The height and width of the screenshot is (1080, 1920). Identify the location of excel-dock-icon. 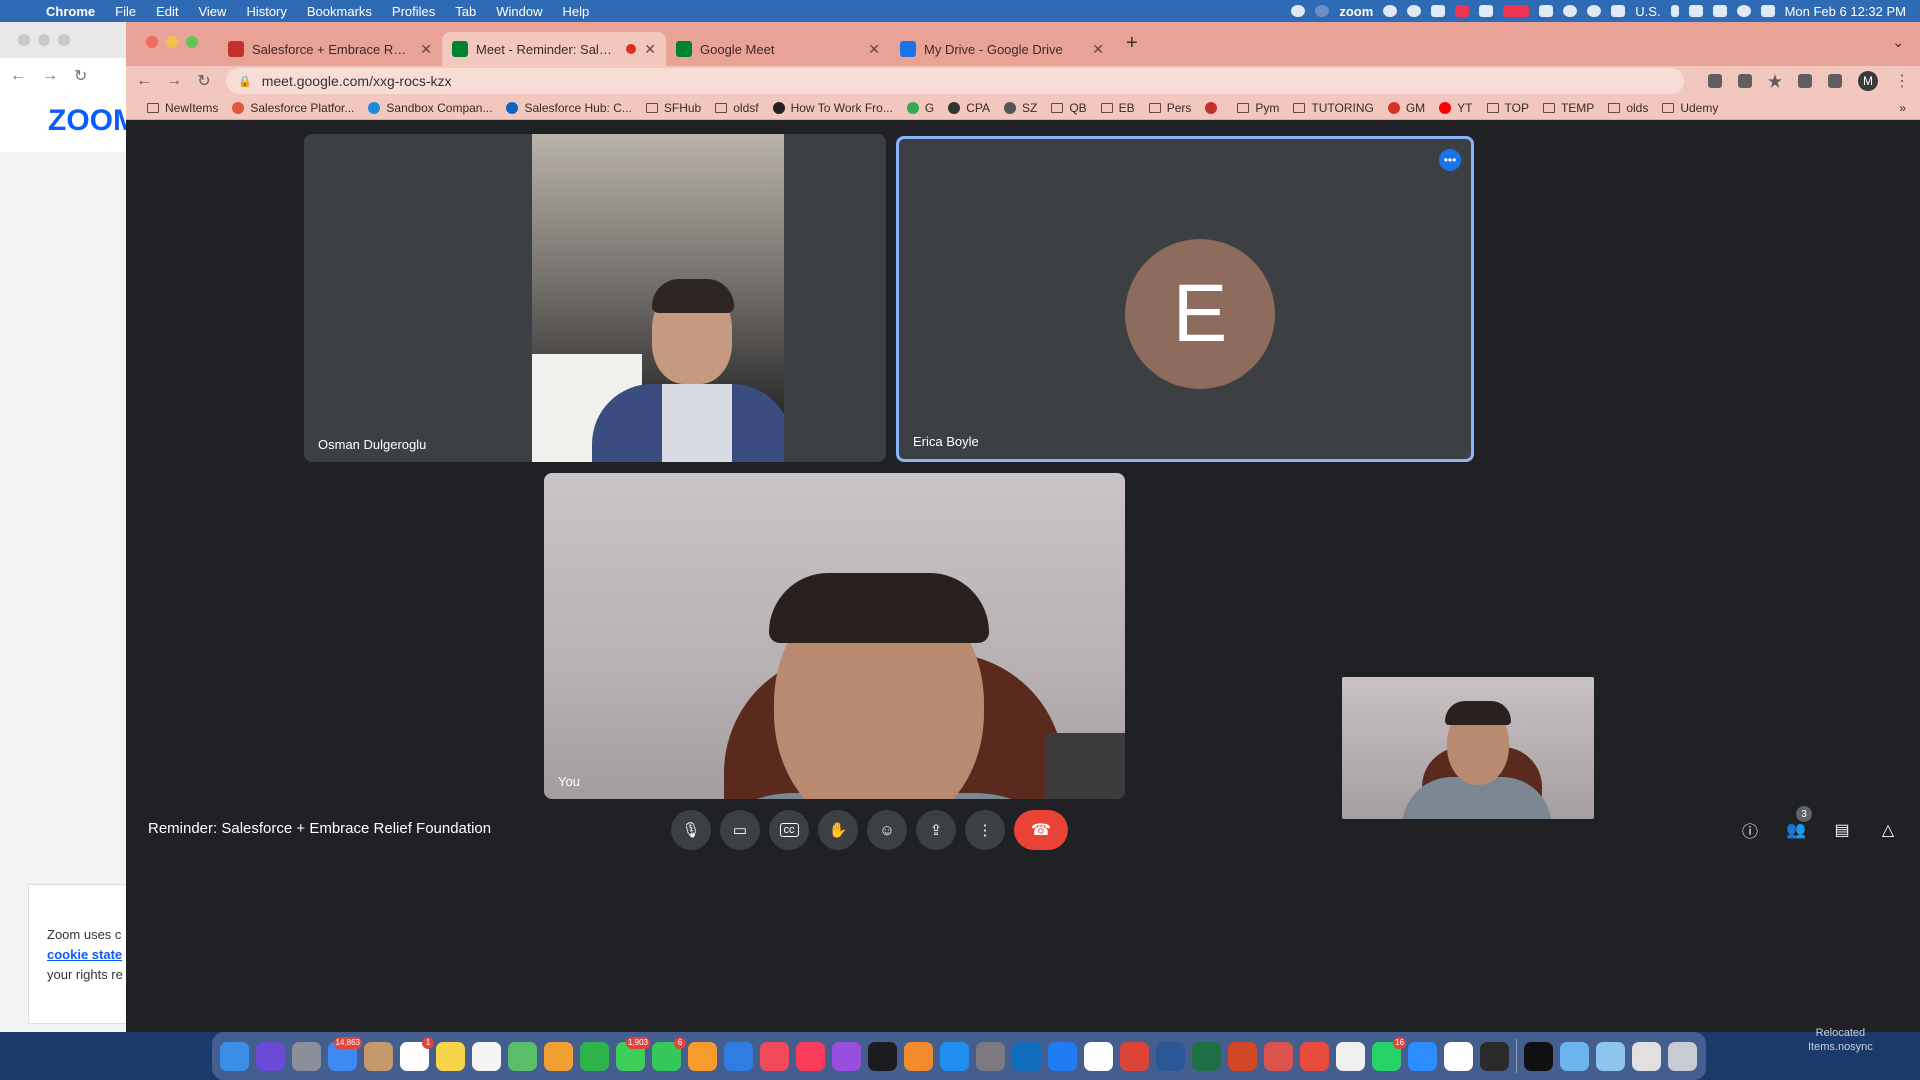
(1206, 1056).